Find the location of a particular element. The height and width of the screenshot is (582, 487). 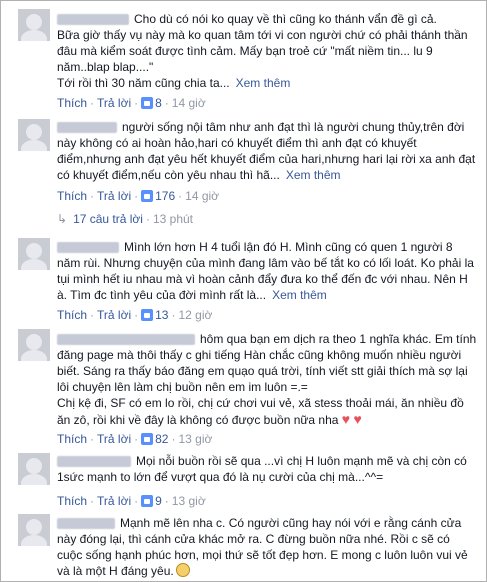

comment-time: 12 giờ is located at coordinates (195, 315).